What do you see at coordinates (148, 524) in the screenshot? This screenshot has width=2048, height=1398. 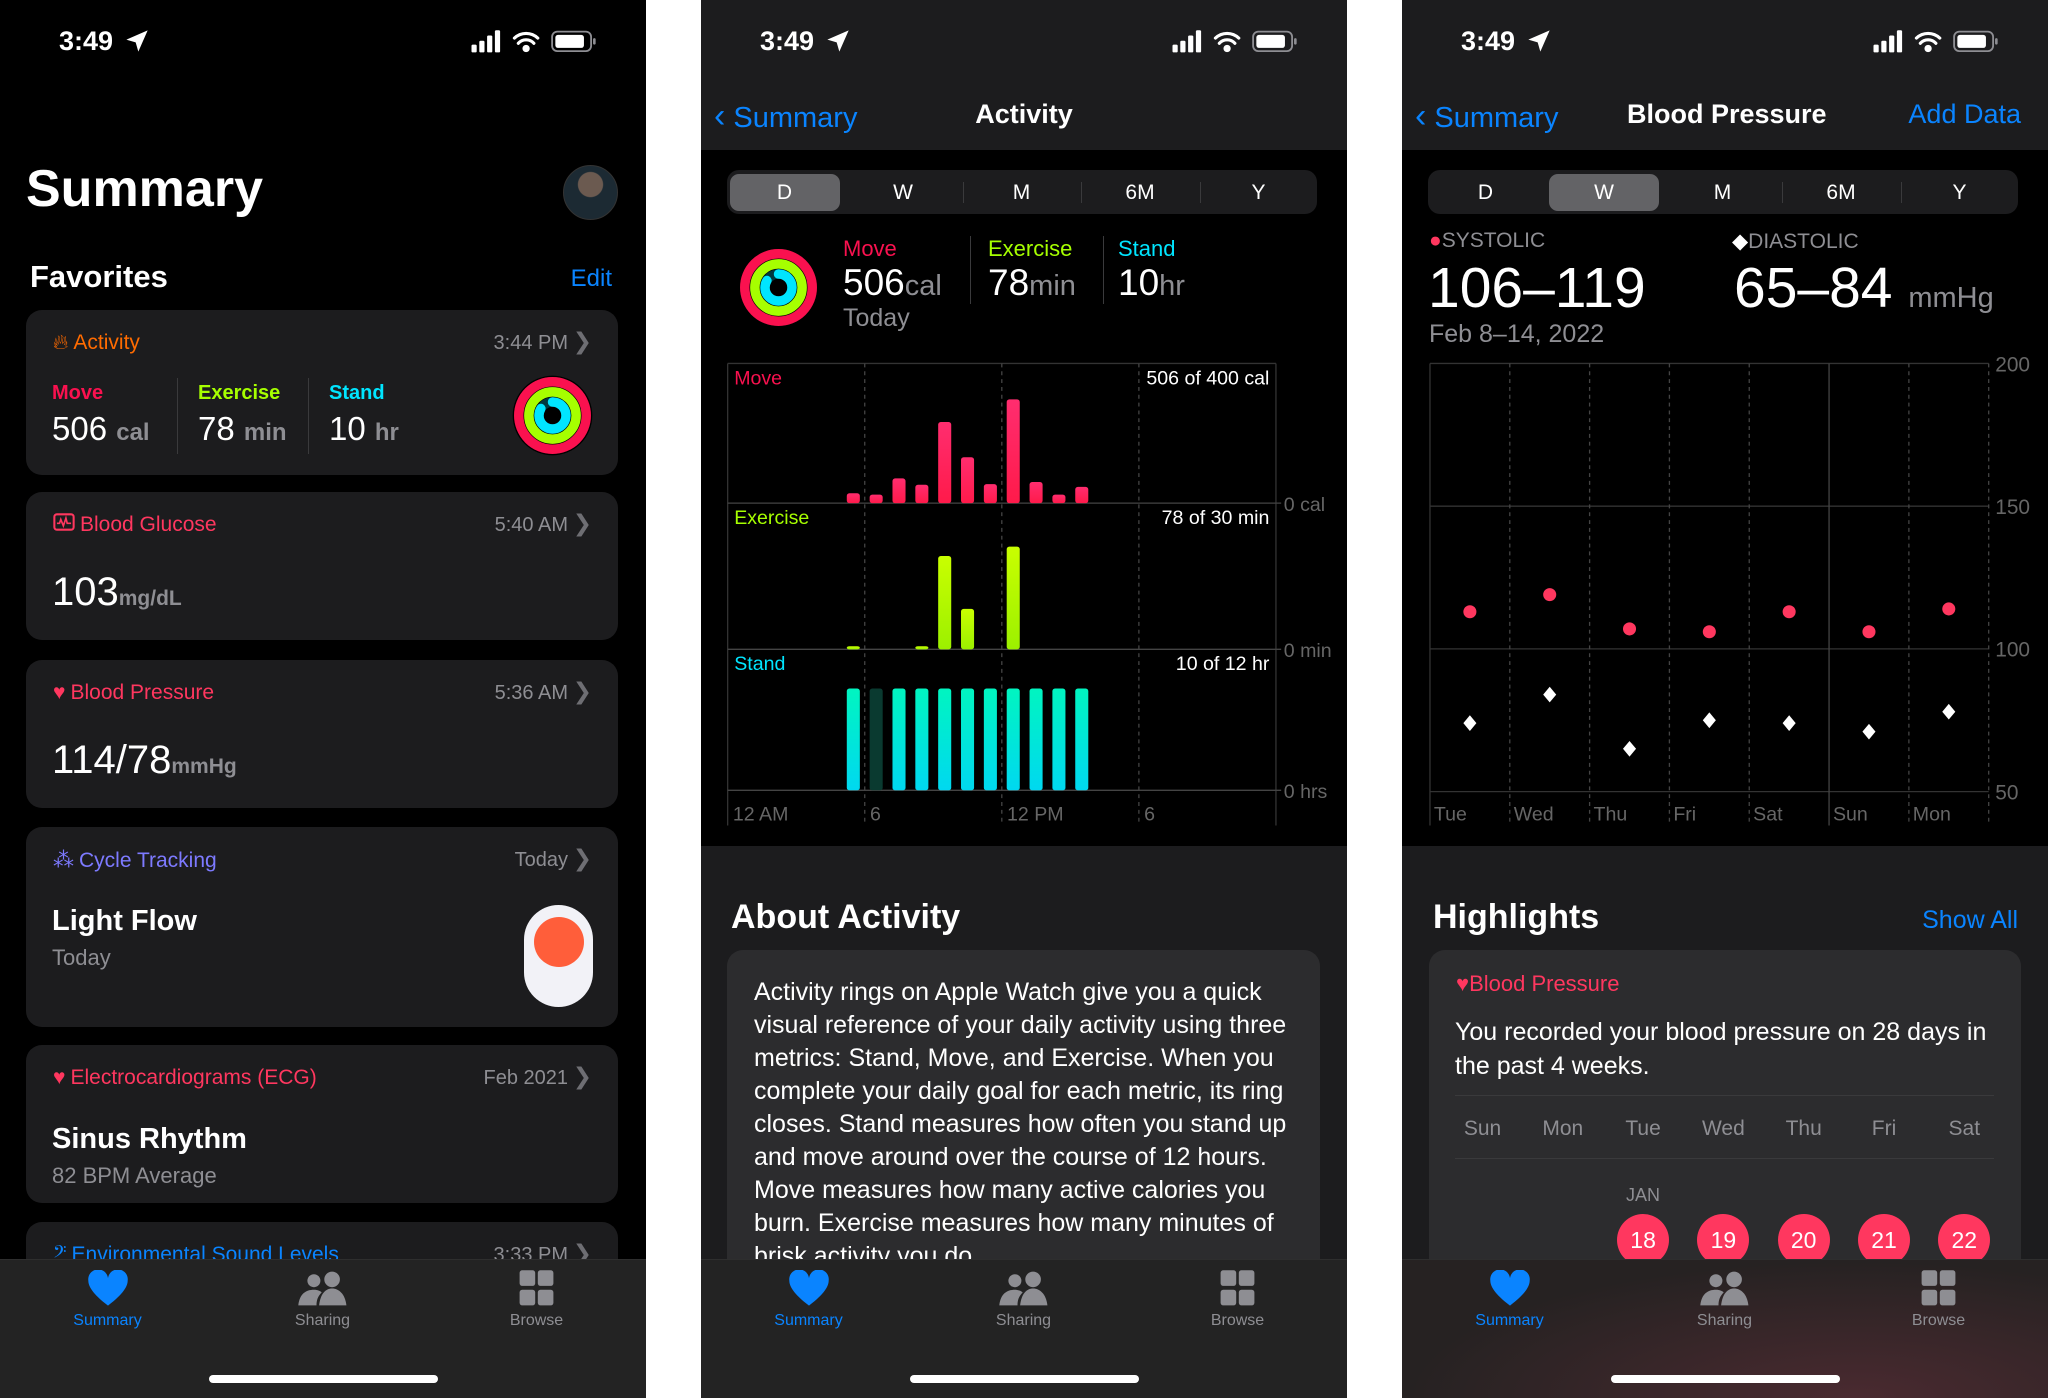 I see `card-title: Blood Glucose` at bounding box center [148, 524].